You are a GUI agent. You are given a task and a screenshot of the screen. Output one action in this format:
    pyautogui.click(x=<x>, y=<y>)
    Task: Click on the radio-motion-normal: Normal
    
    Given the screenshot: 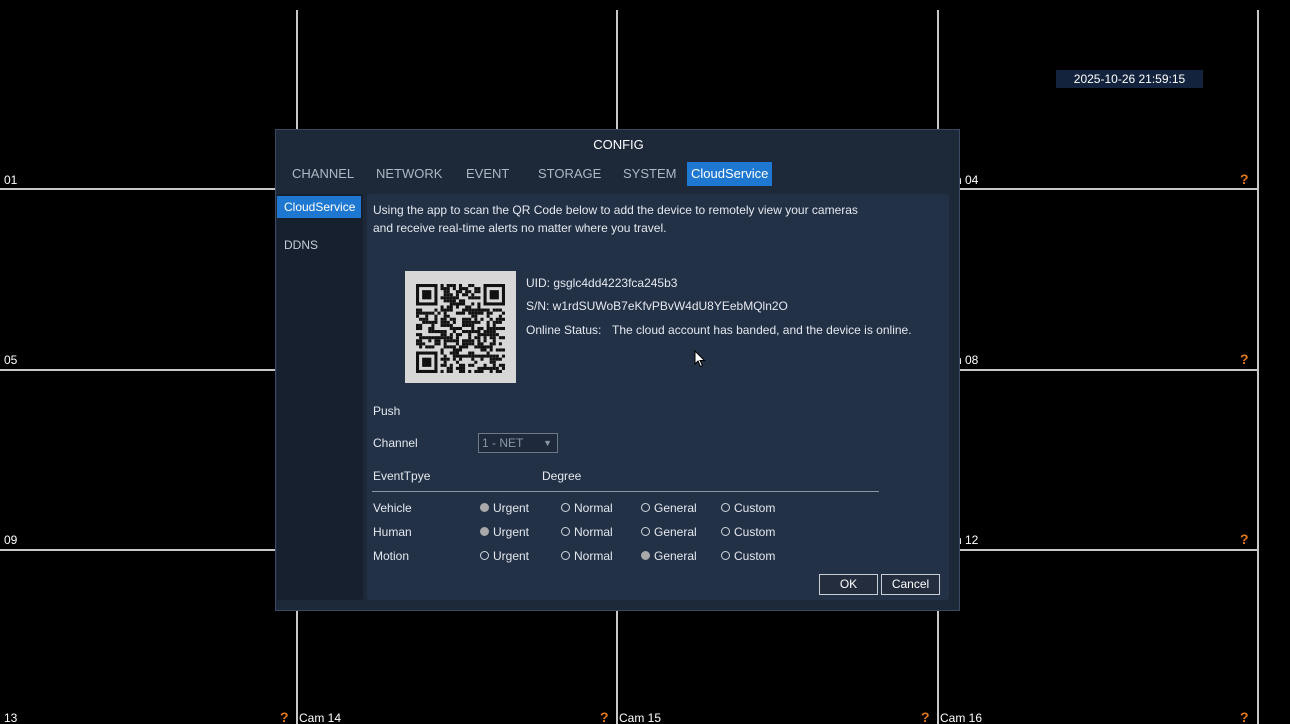 What is the action you would take?
    pyautogui.click(x=587, y=556)
    